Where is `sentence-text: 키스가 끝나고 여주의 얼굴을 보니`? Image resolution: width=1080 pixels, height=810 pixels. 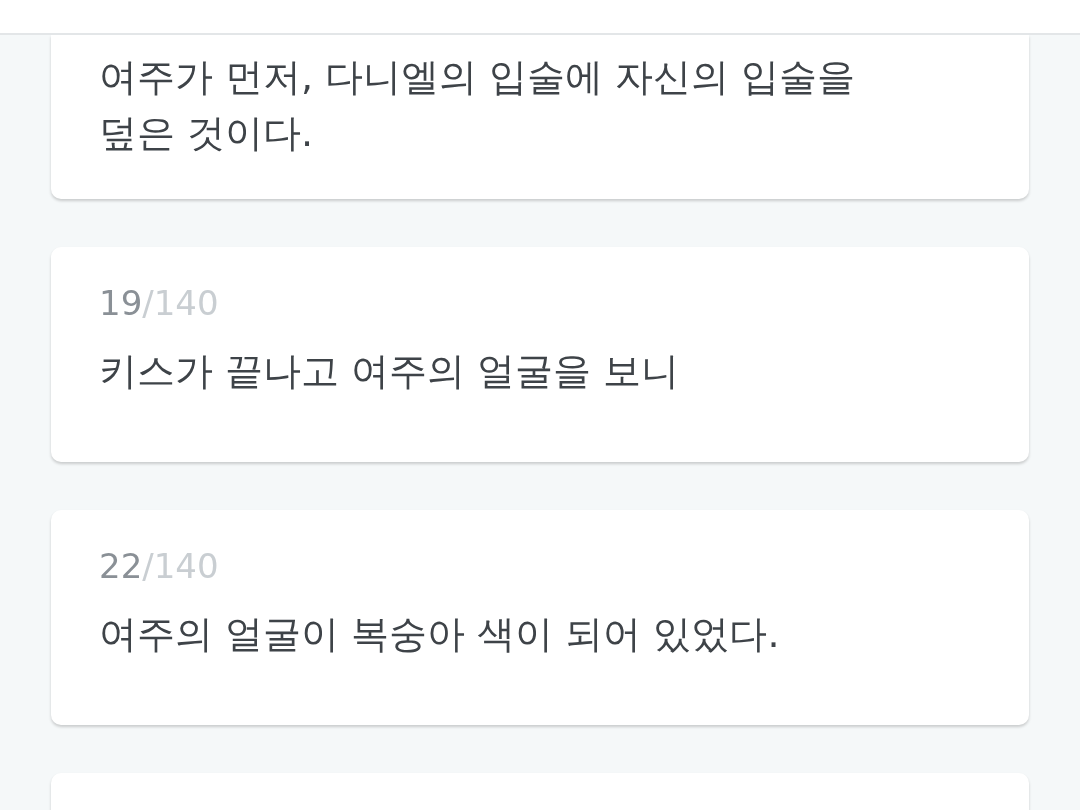 sentence-text: 키스가 끝나고 여주의 얼굴을 보니 is located at coordinates (390, 371).